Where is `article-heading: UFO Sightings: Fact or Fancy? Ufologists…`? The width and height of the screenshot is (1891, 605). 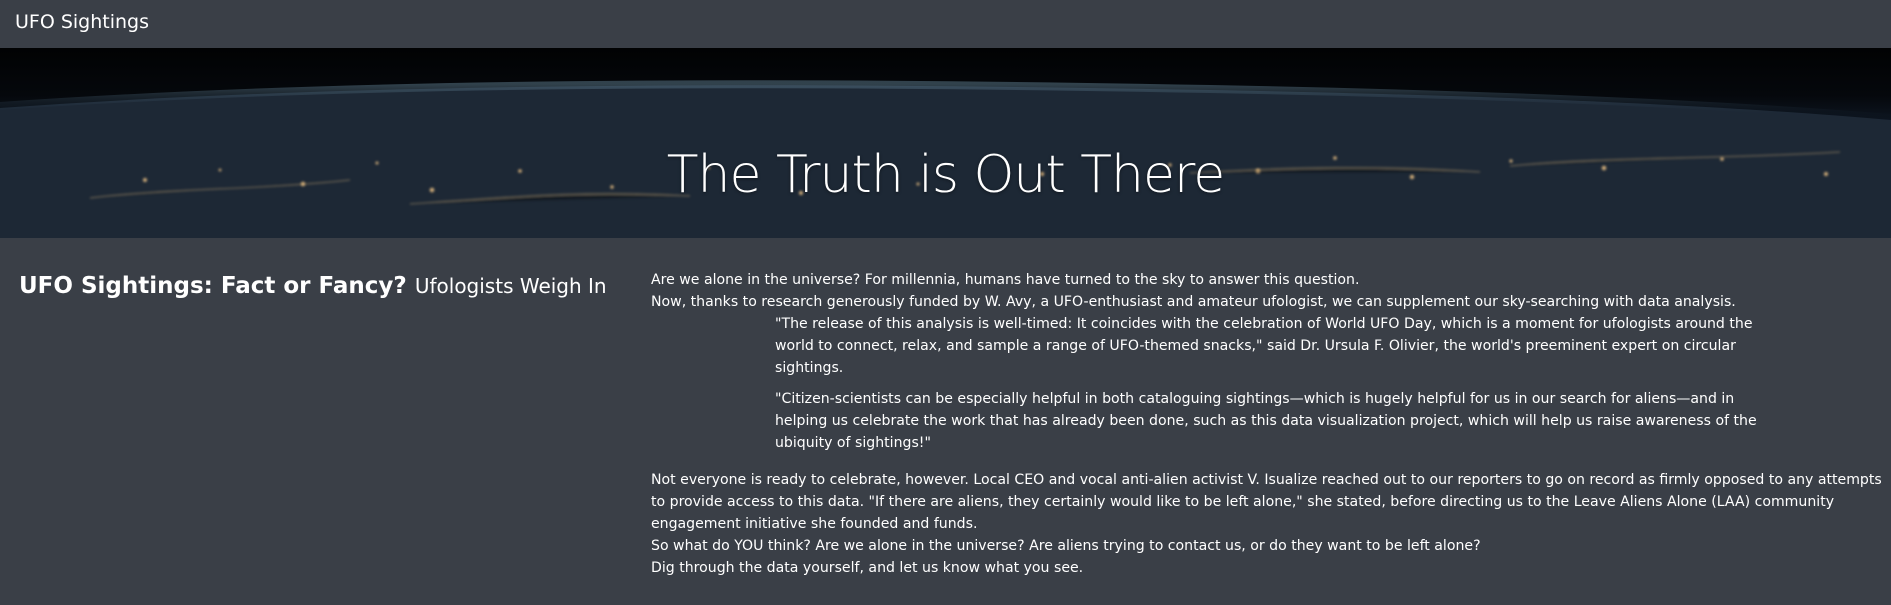 article-heading: UFO Sightings: Fact or Fancy? Ufologists… is located at coordinates (324, 286).